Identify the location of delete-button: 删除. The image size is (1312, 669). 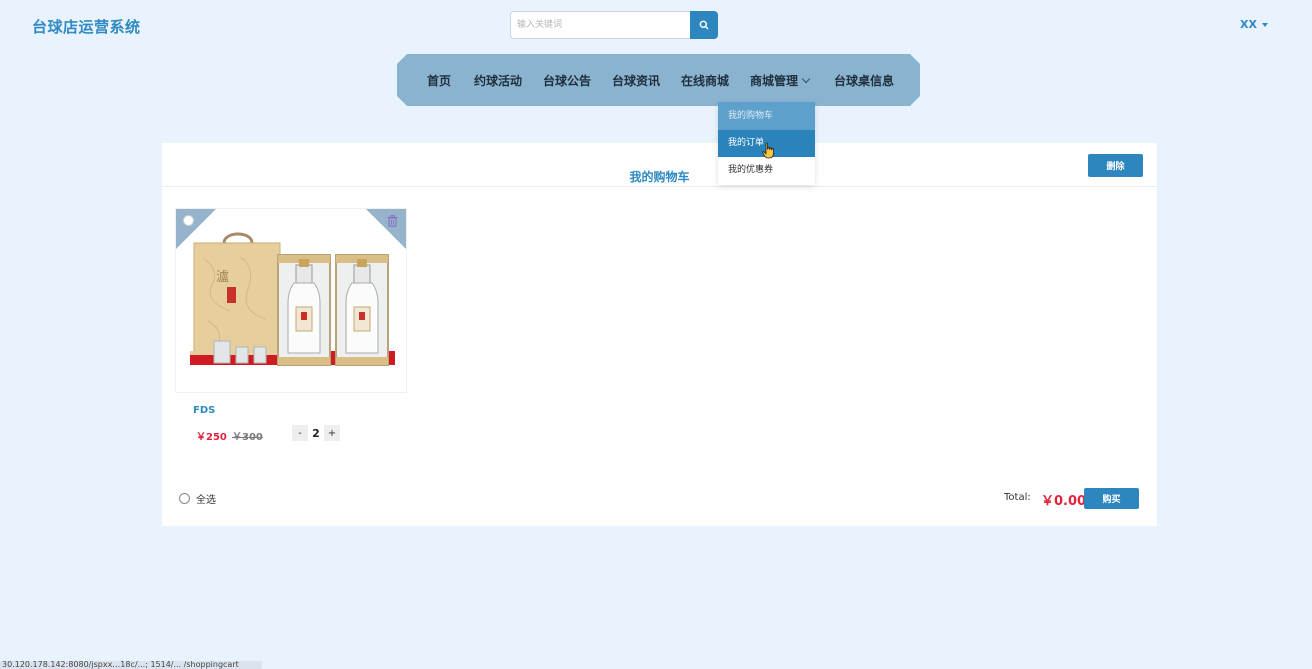
(1115, 165).